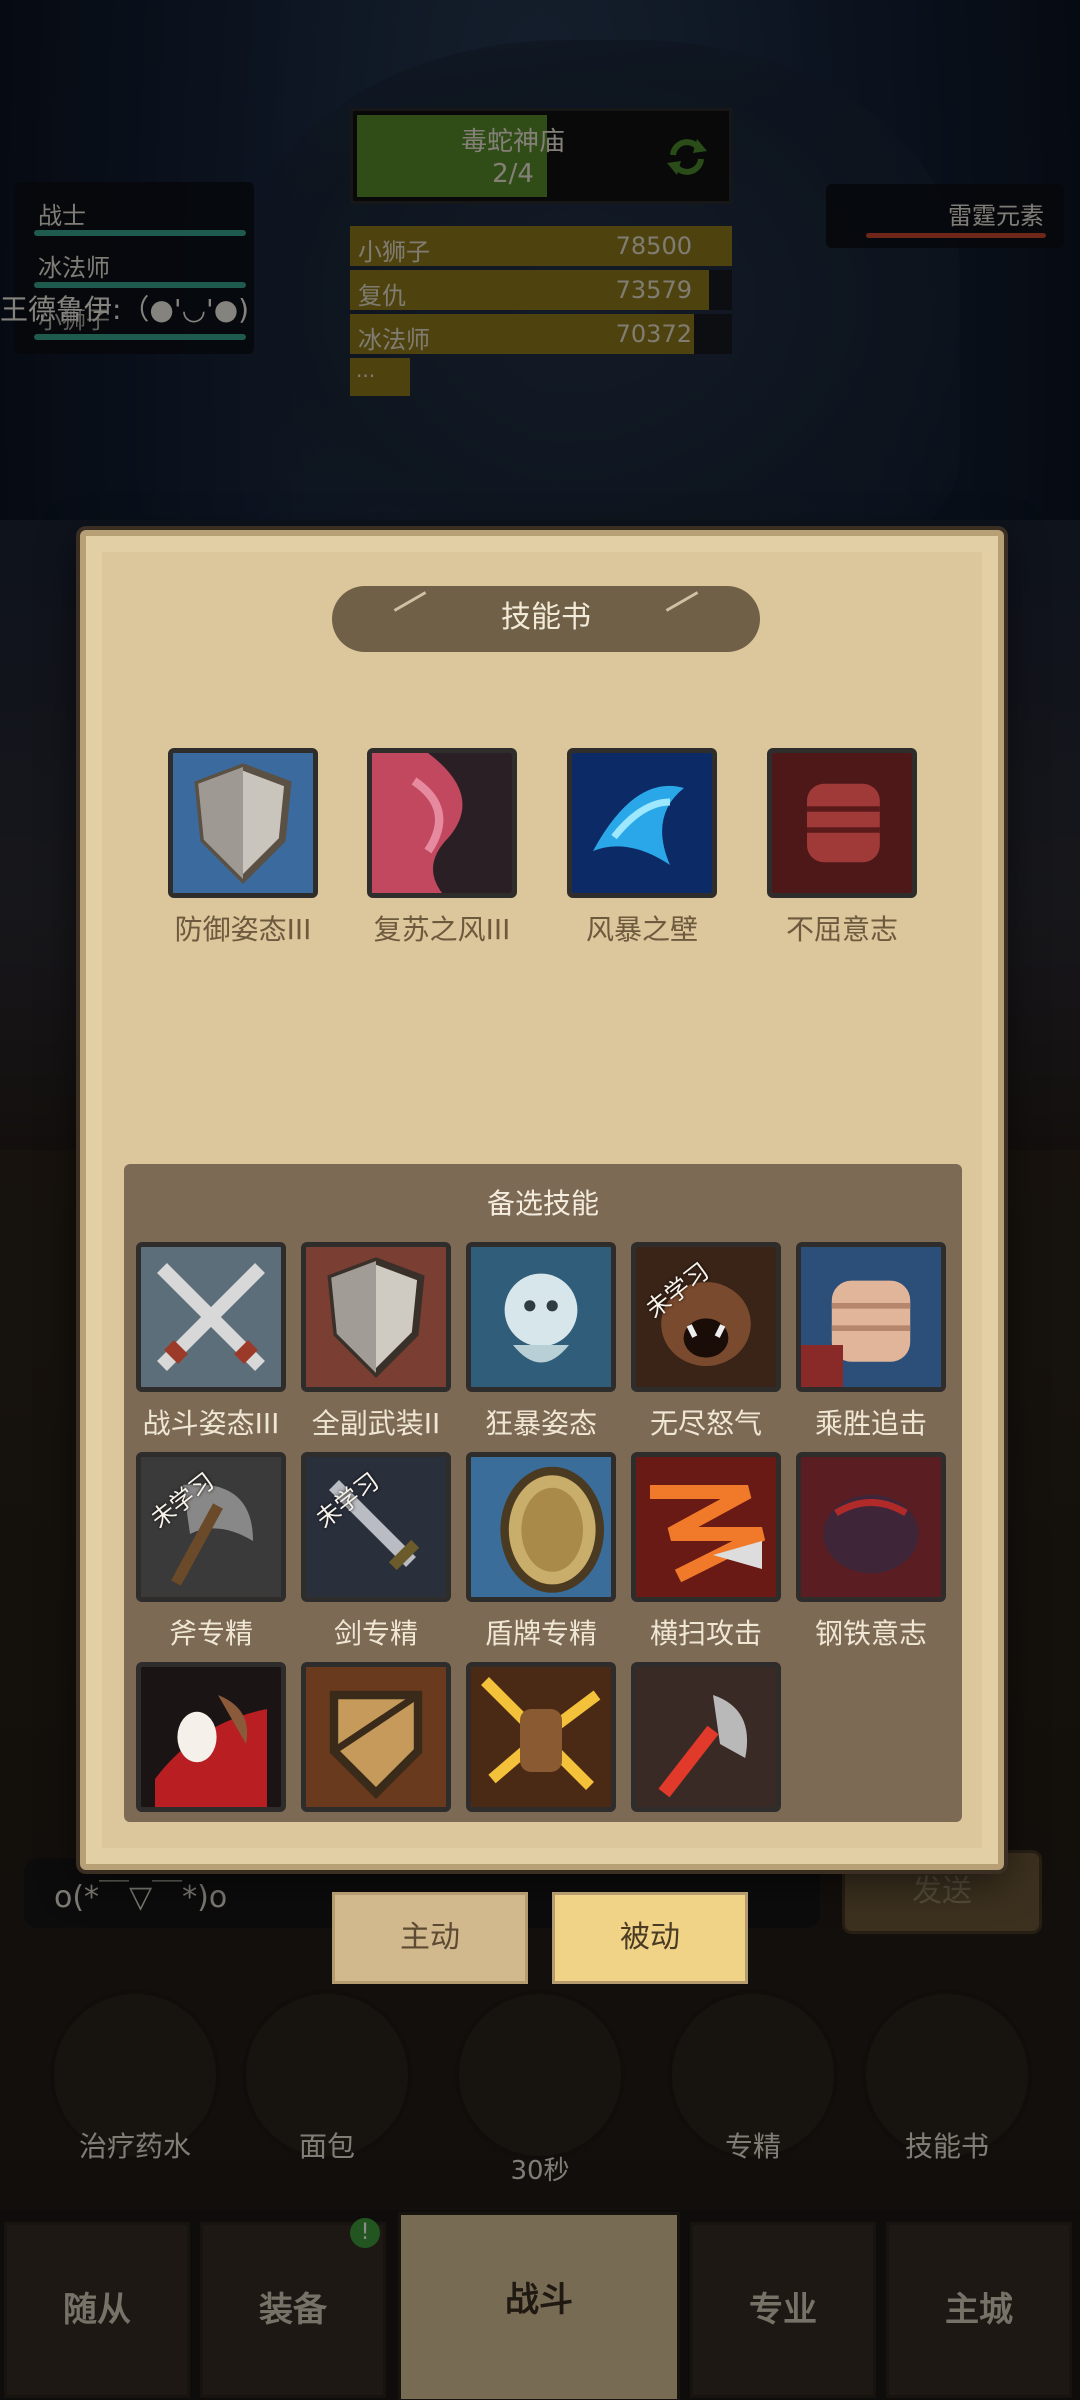 This screenshot has width=1080, height=2400. I want to click on crossed-swords-icon, so click(211, 1317).